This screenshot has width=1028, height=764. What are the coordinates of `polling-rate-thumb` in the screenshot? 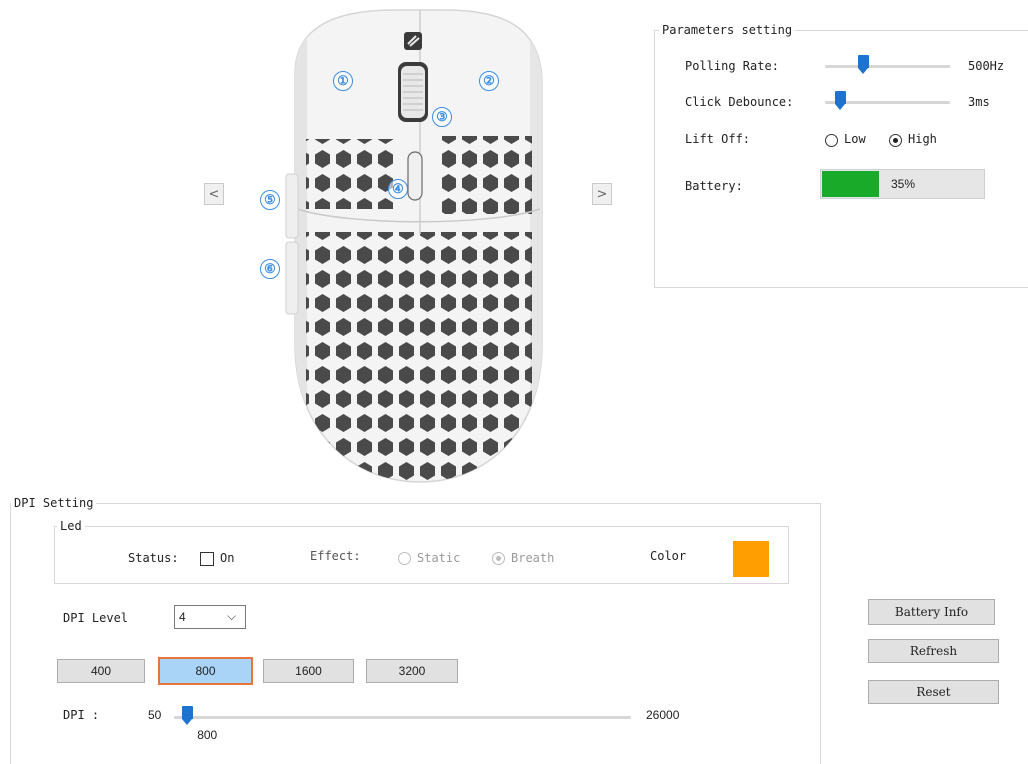 It's located at (863, 65).